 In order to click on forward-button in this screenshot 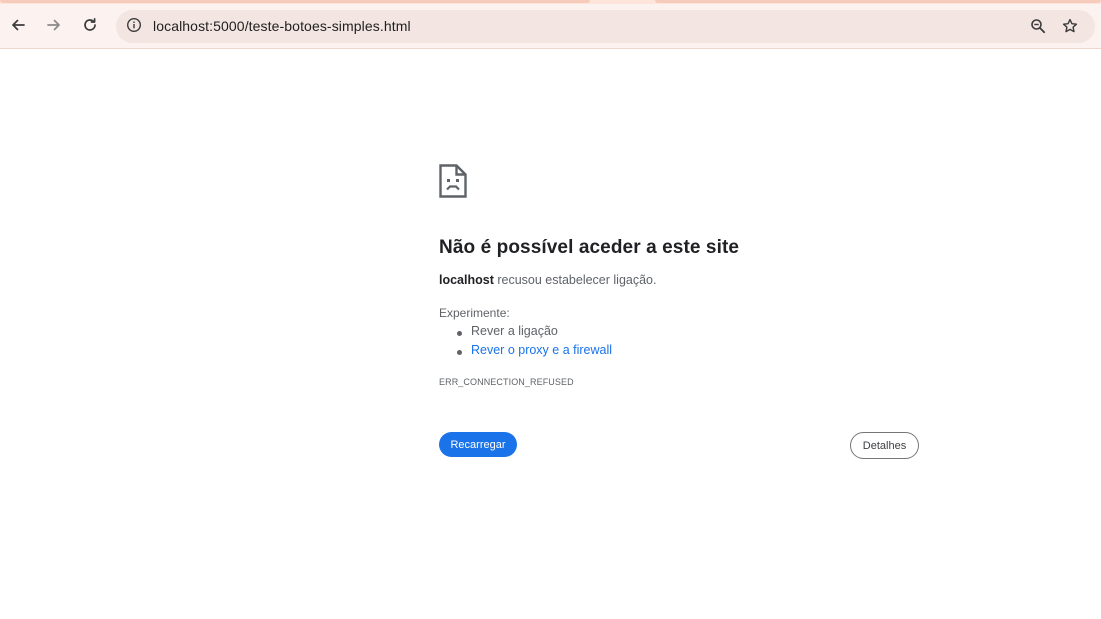, I will do `click(54, 25)`.